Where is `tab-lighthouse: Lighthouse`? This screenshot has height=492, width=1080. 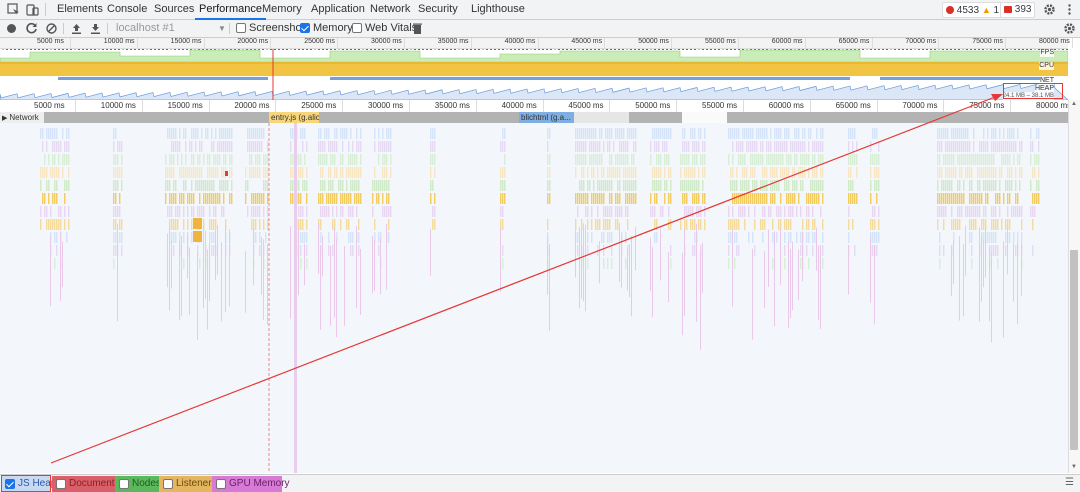 tab-lighthouse: Lighthouse is located at coordinates (498, 9).